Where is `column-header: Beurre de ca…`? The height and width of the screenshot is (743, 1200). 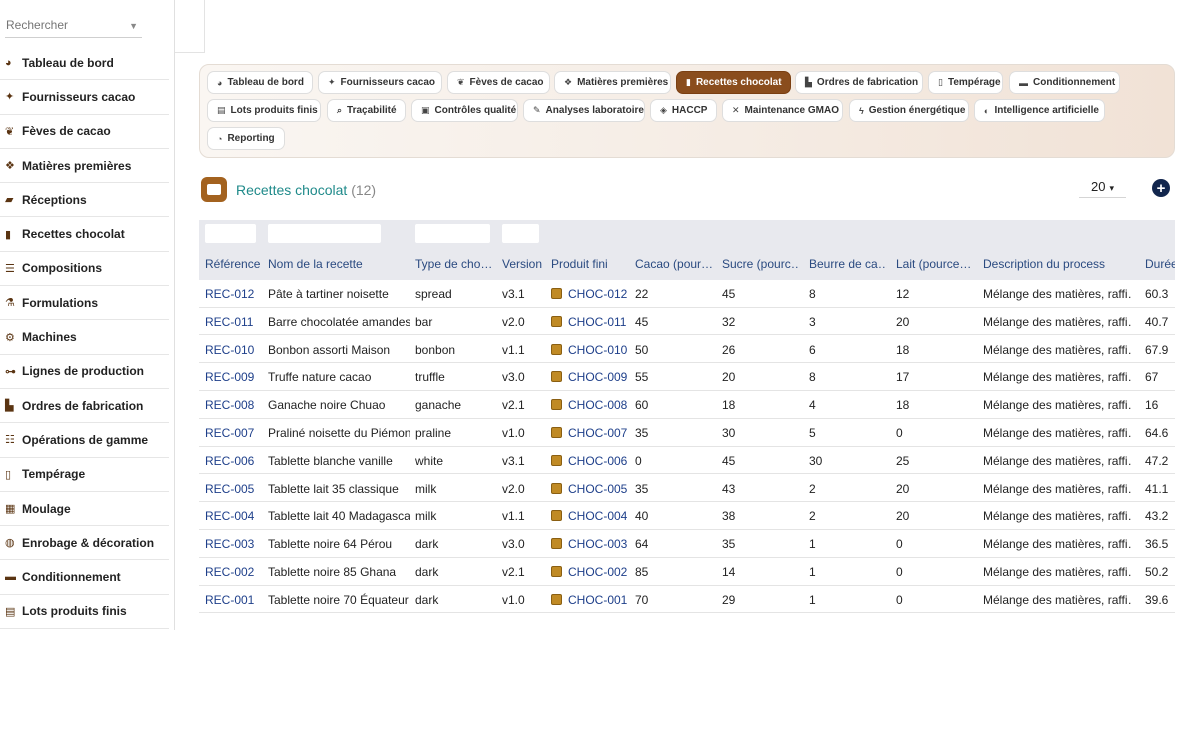 column-header: Beurre de ca… is located at coordinates (848, 264).